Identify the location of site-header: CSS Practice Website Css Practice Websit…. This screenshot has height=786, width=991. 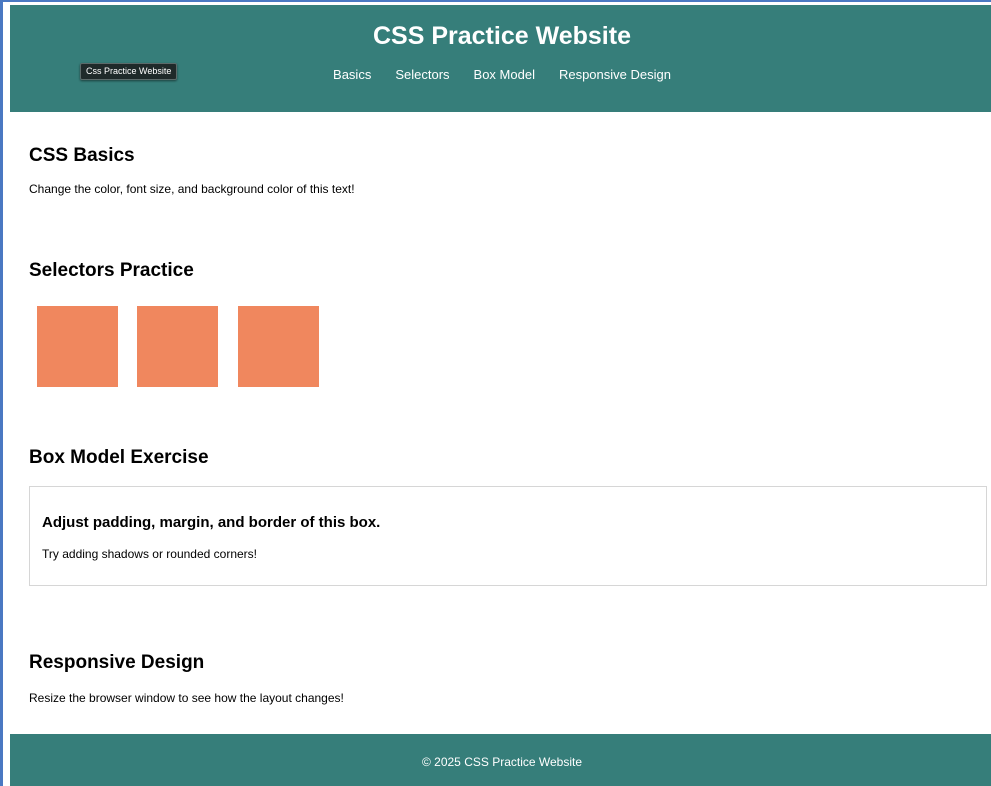
(500, 58).